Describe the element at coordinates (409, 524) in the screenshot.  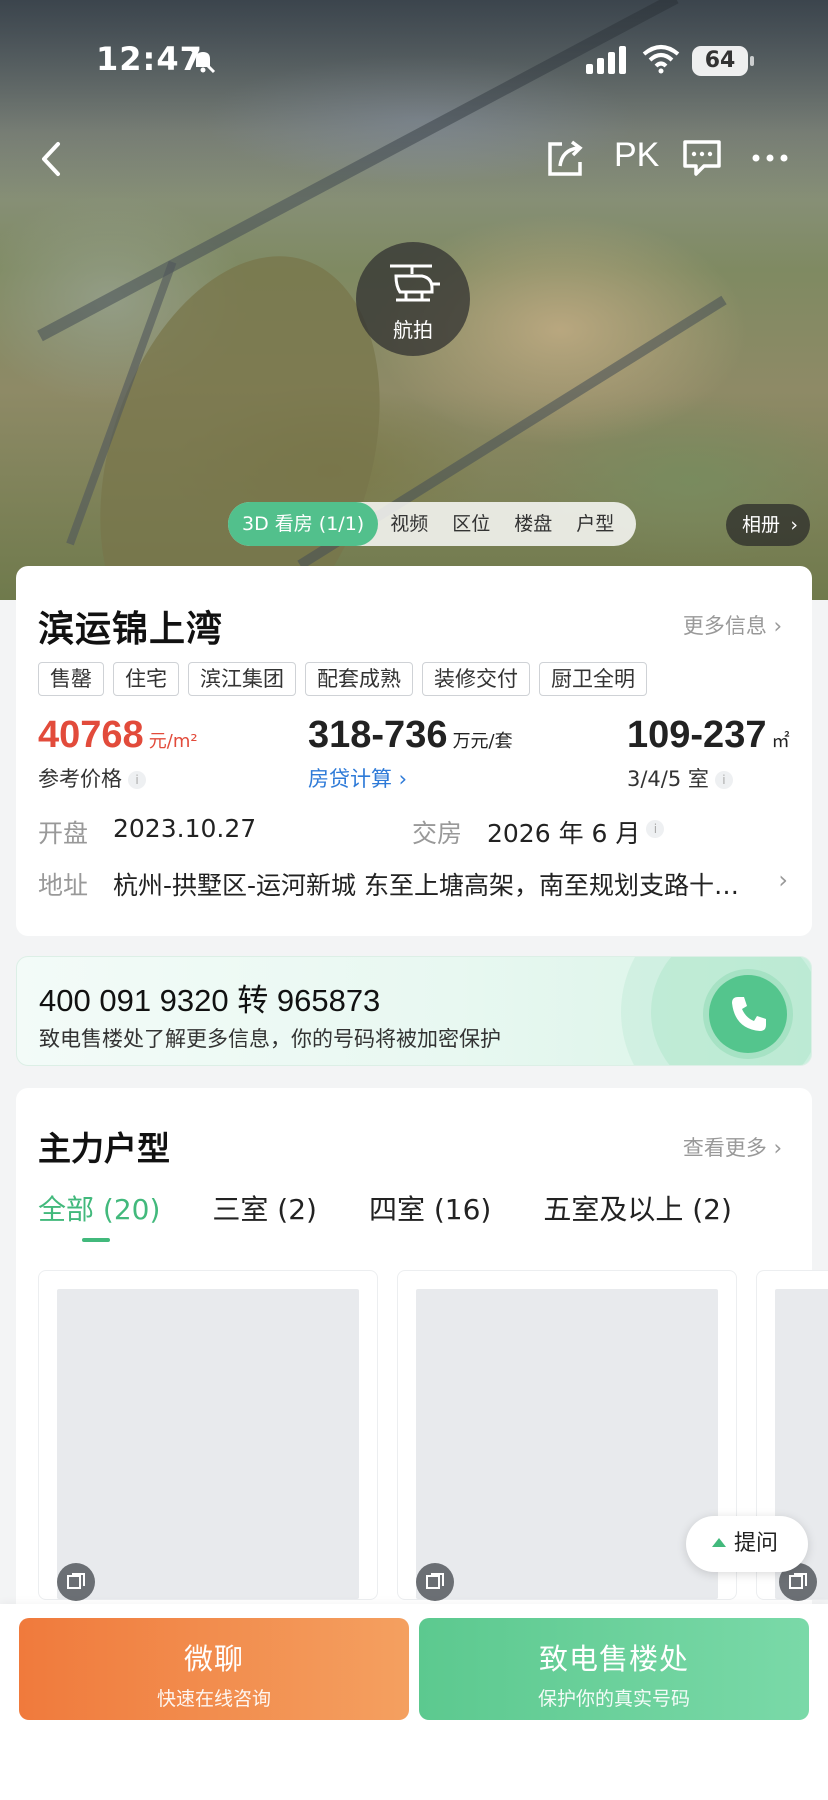
I see `tab-video: 视频` at that location.